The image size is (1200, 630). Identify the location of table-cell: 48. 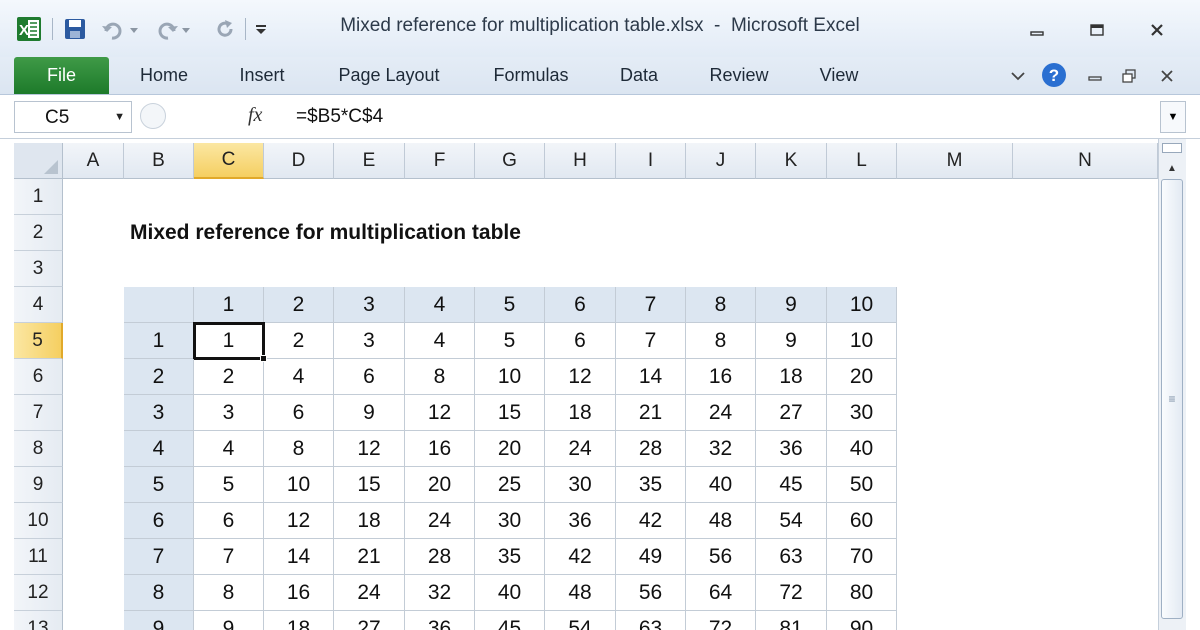
(580, 593).